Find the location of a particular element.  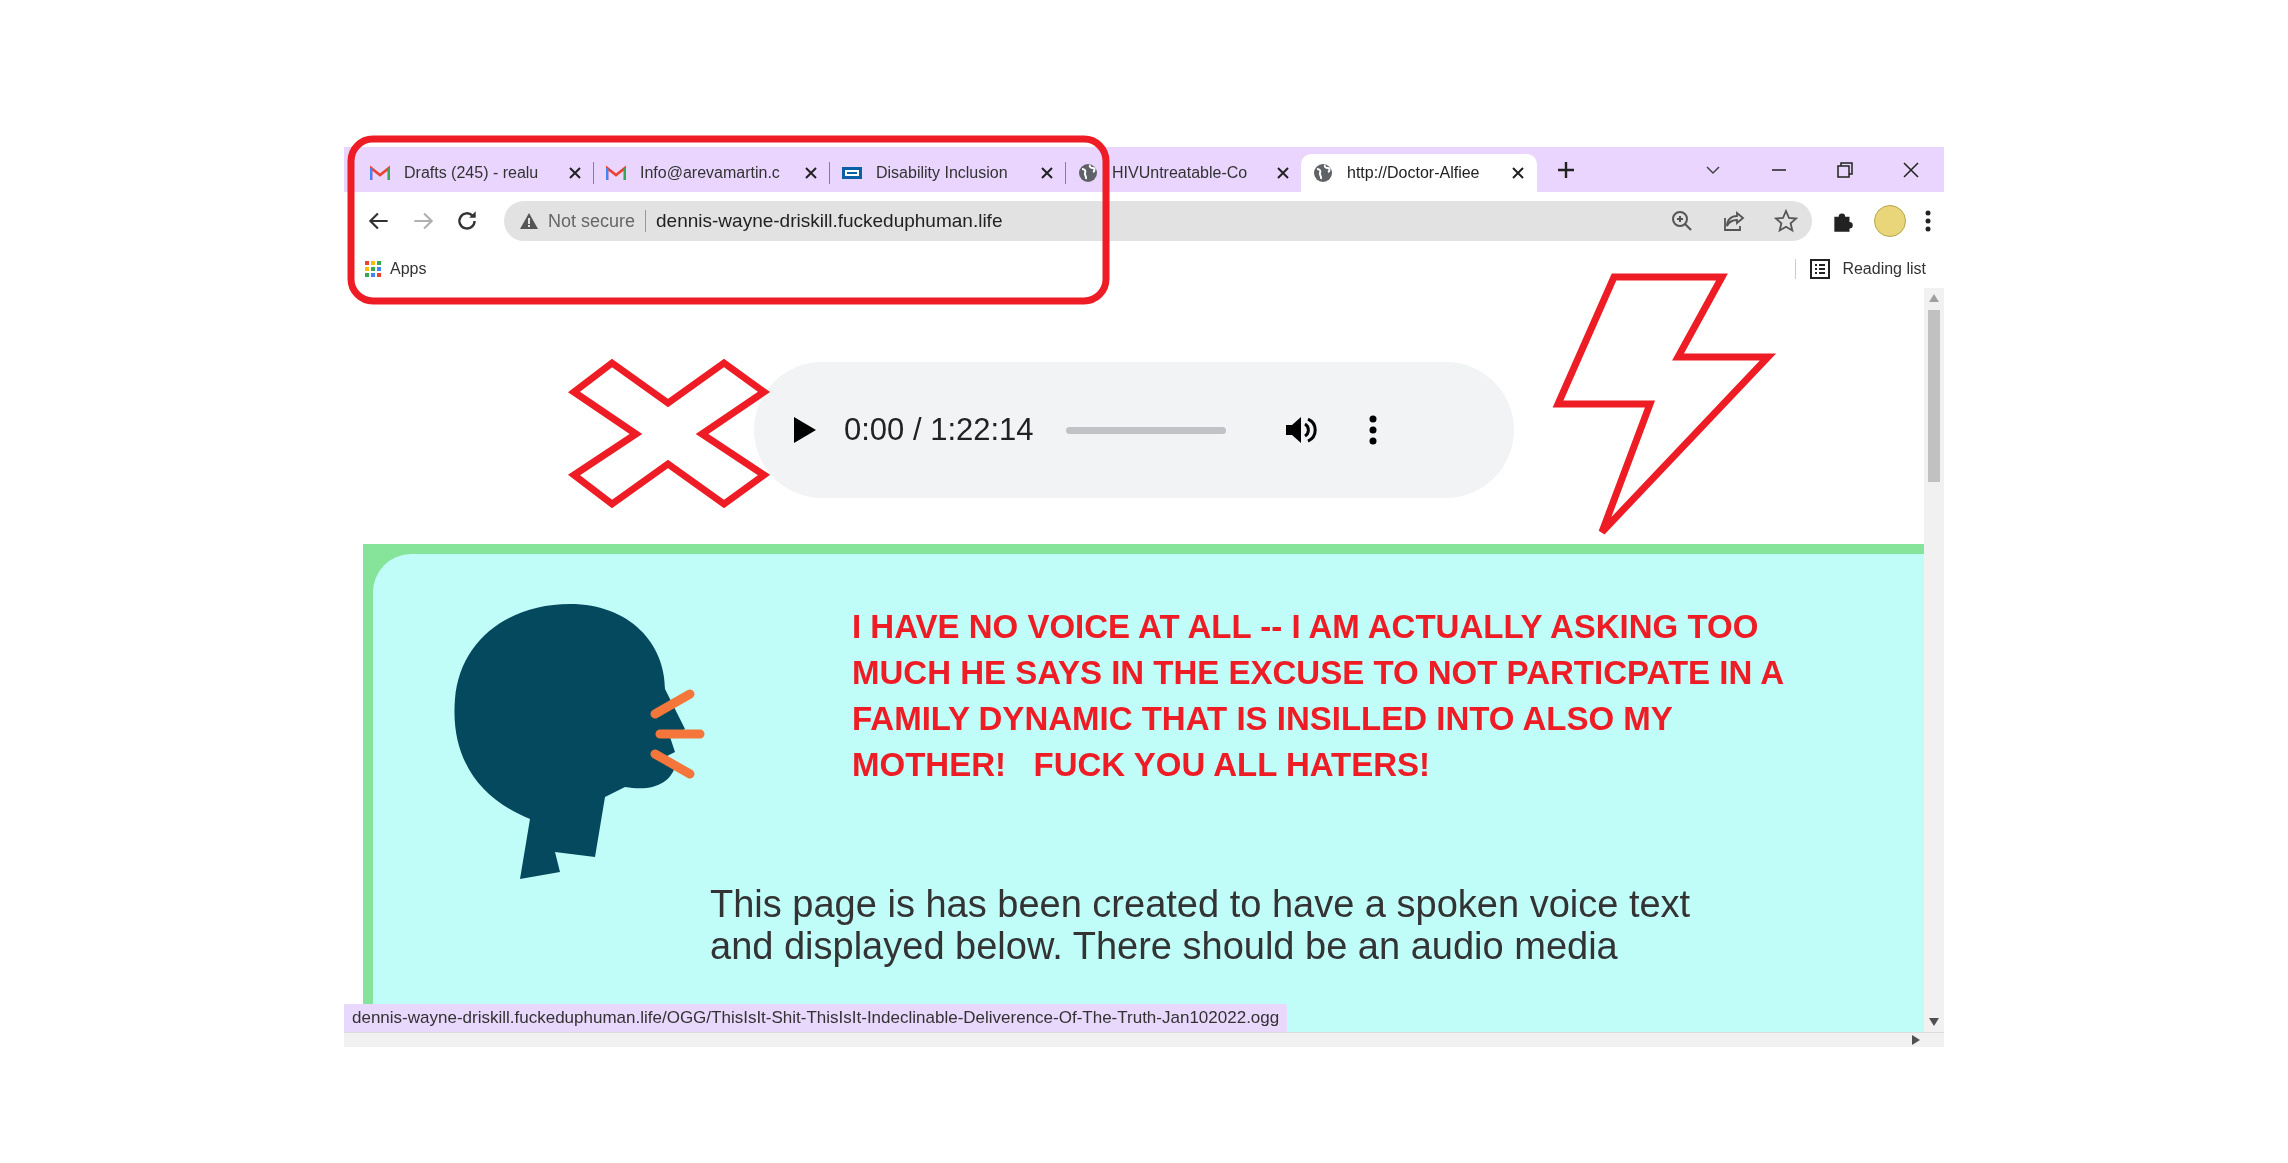

list-icon is located at coordinates (1820, 269).